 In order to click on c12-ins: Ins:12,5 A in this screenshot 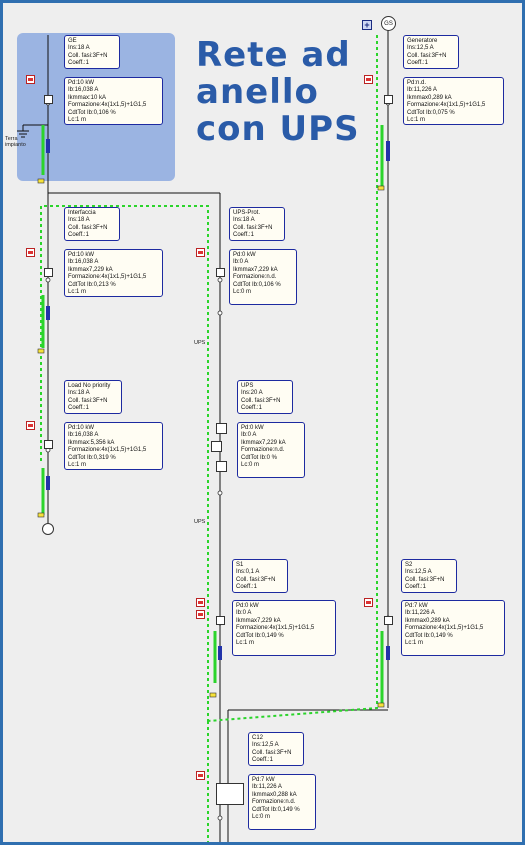, I will do `click(265, 745)`.